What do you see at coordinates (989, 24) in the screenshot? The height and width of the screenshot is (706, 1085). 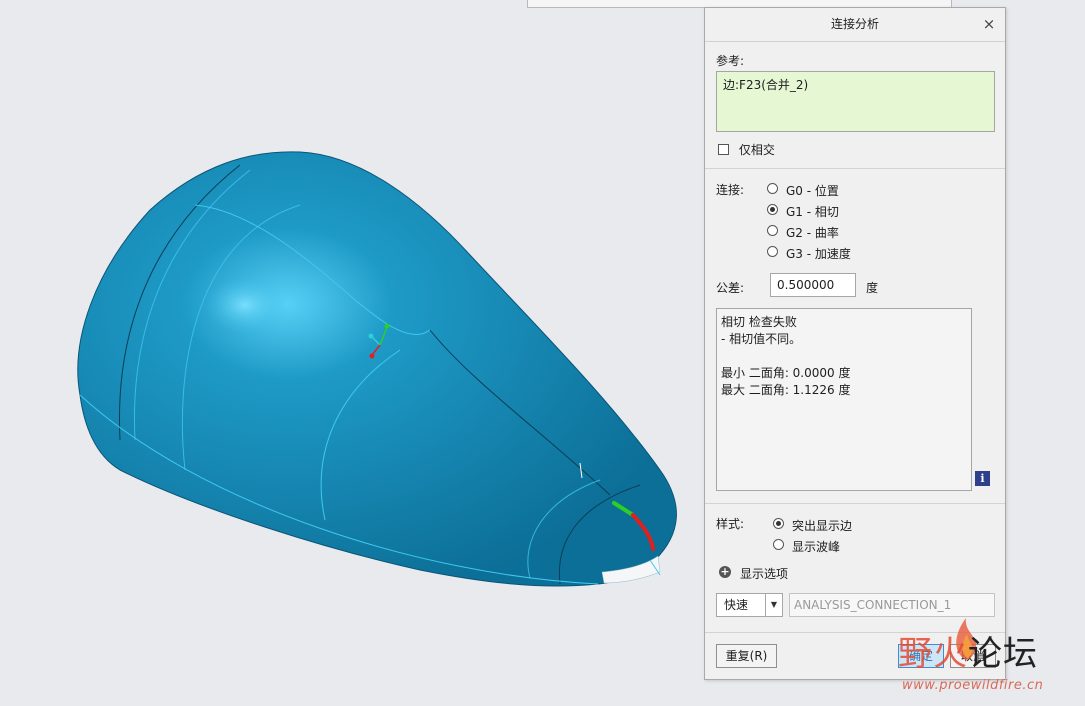 I see `close-icon: ×` at bounding box center [989, 24].